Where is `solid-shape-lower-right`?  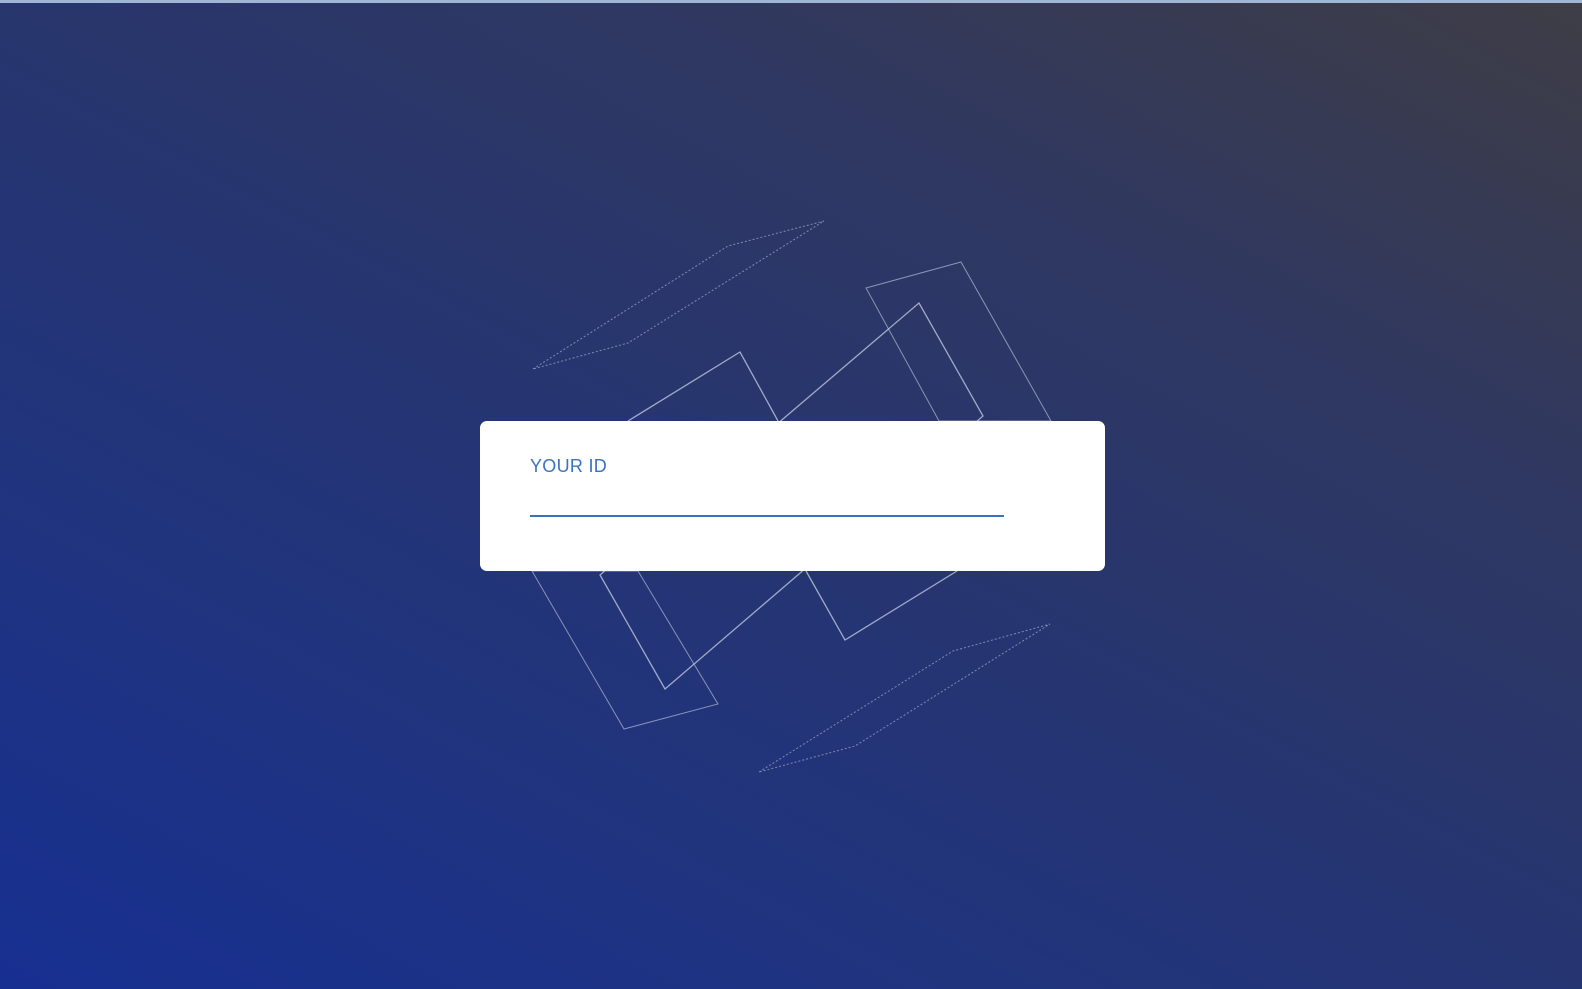
solid-shape-lower-right is located at coordinates (881, 605).